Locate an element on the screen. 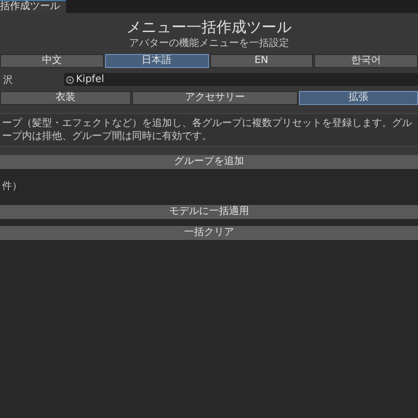 The width and height of the screenshot is (418, 418). avatar-field: Kipfel is located at coordinates (241, 79).